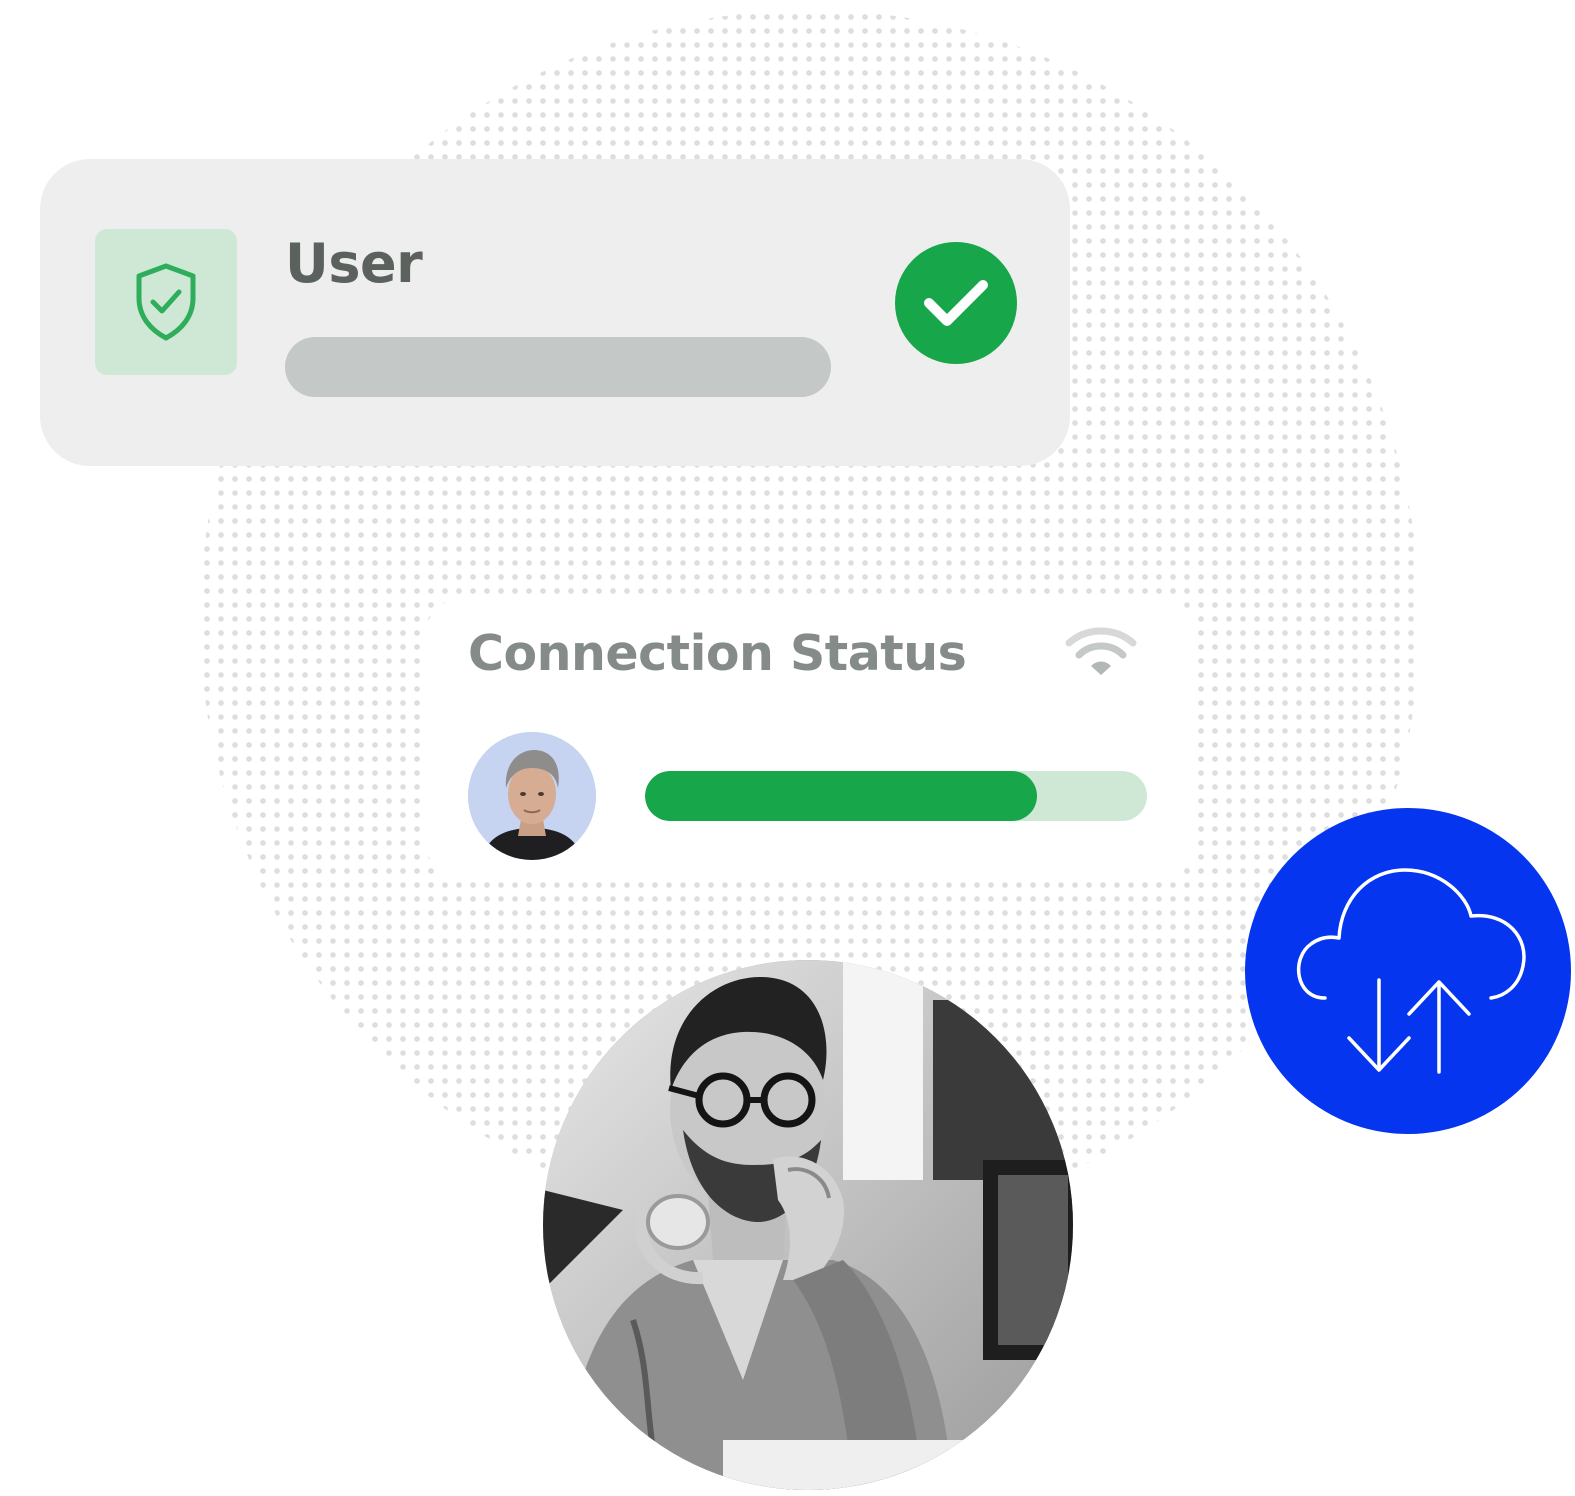 The image size is (1575, 1496). I want to click on avatar, so click(532, 796).